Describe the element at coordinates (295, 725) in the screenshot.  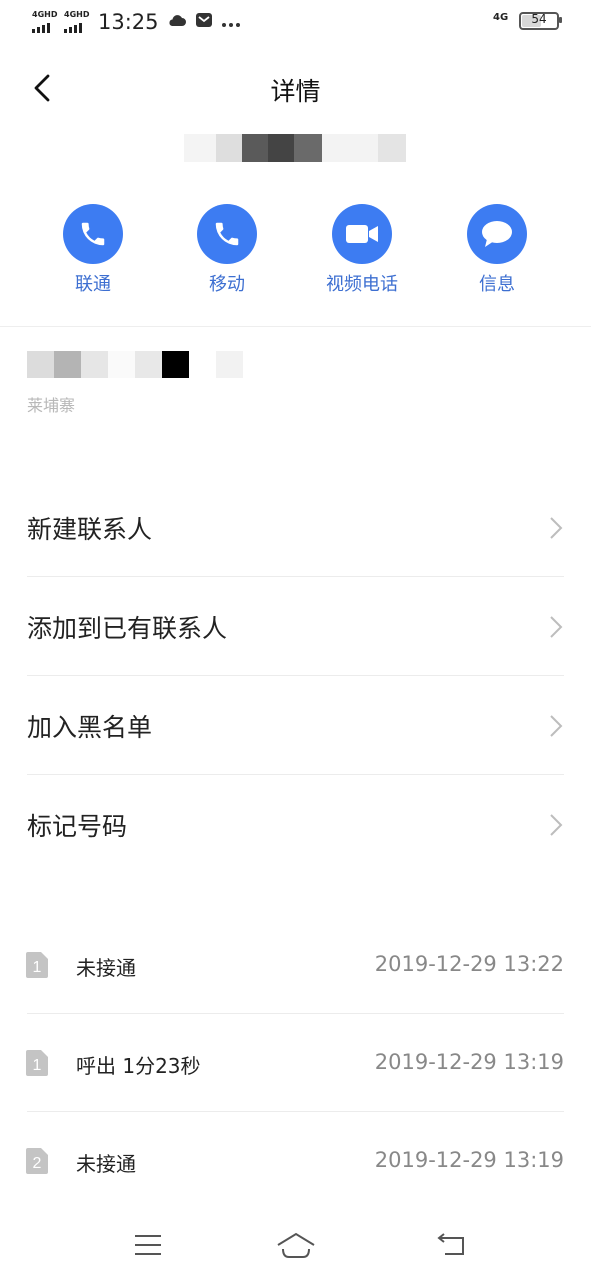
I see `add-to-blacklist-item: 加入黑名单` at that location.